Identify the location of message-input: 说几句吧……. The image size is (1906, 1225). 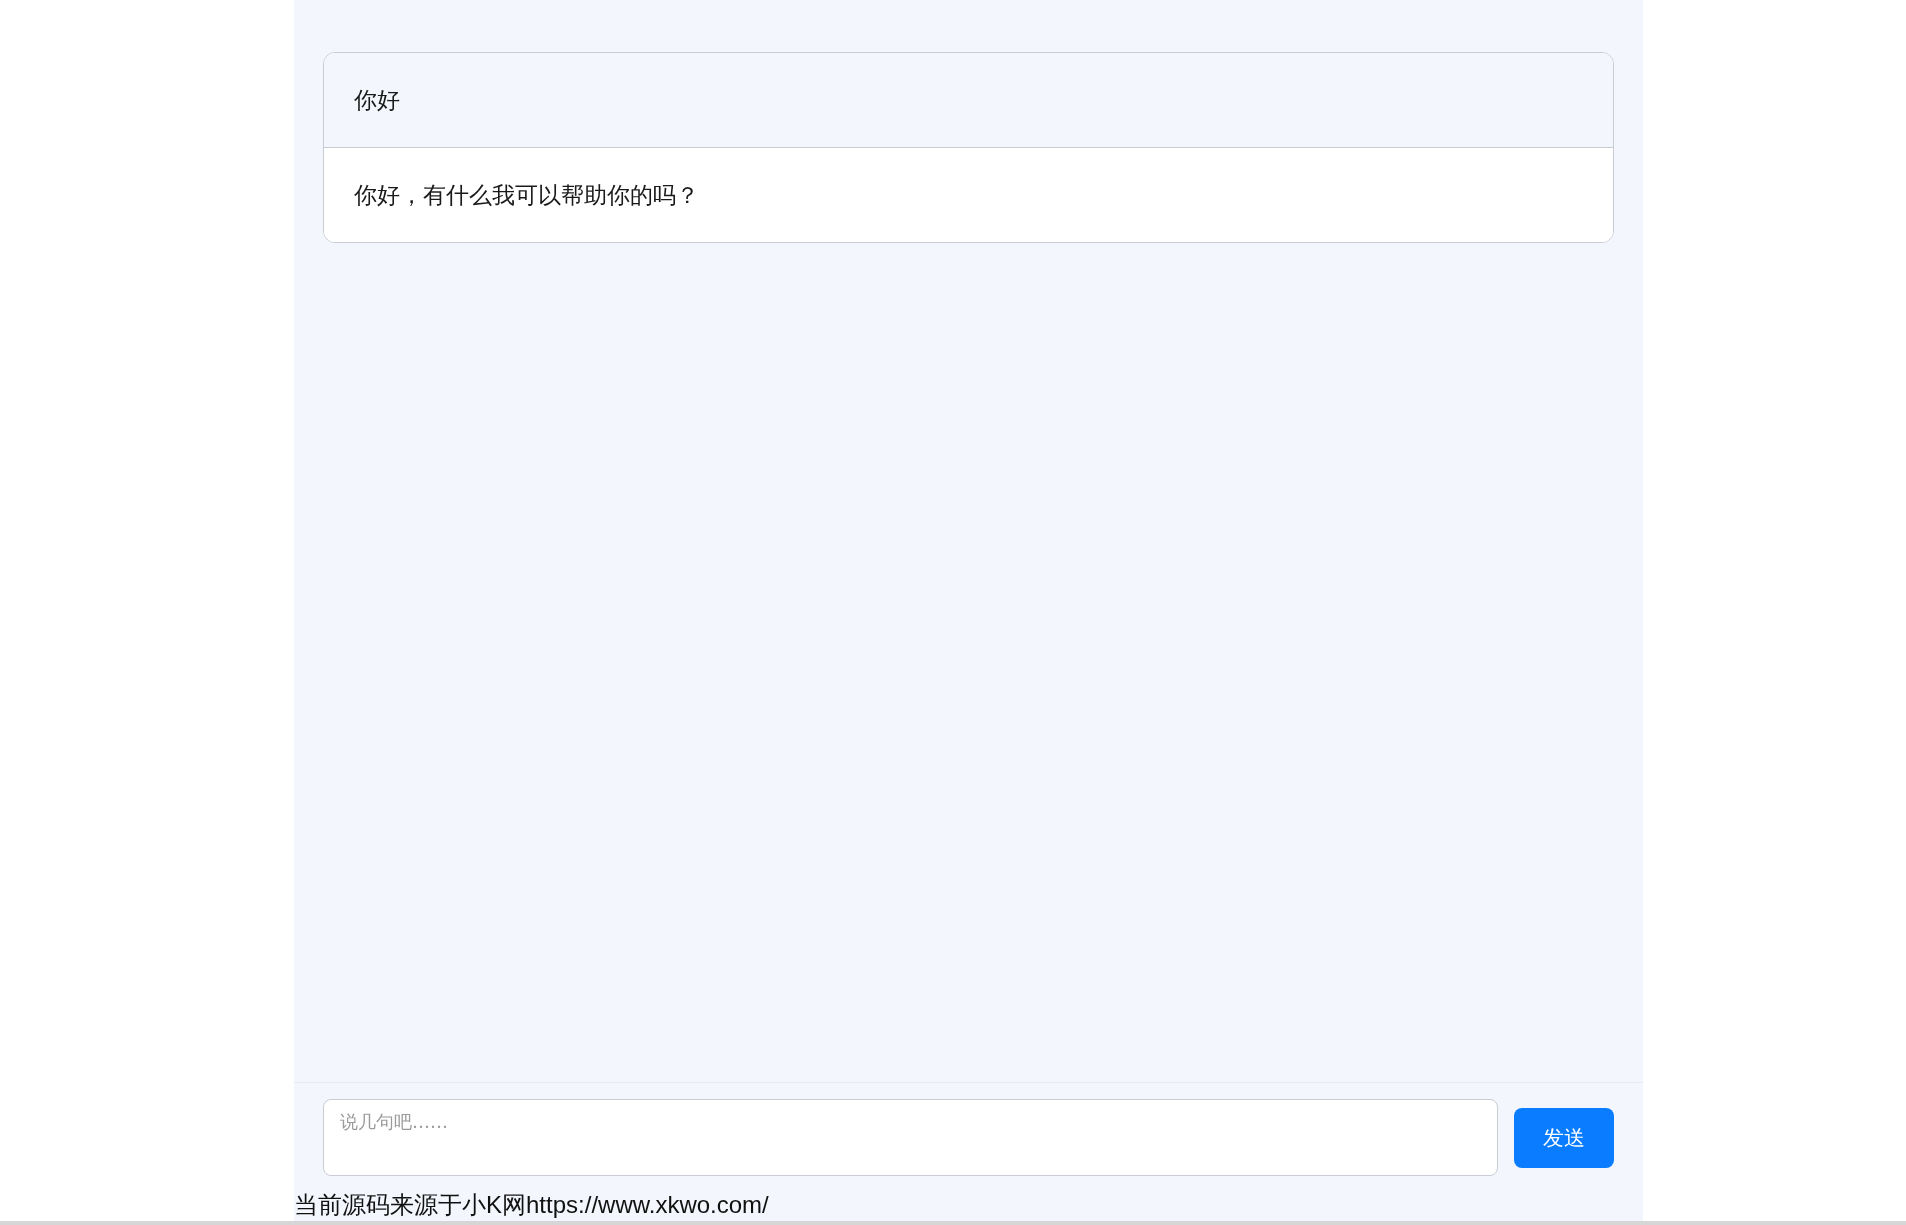
(910, 1137).